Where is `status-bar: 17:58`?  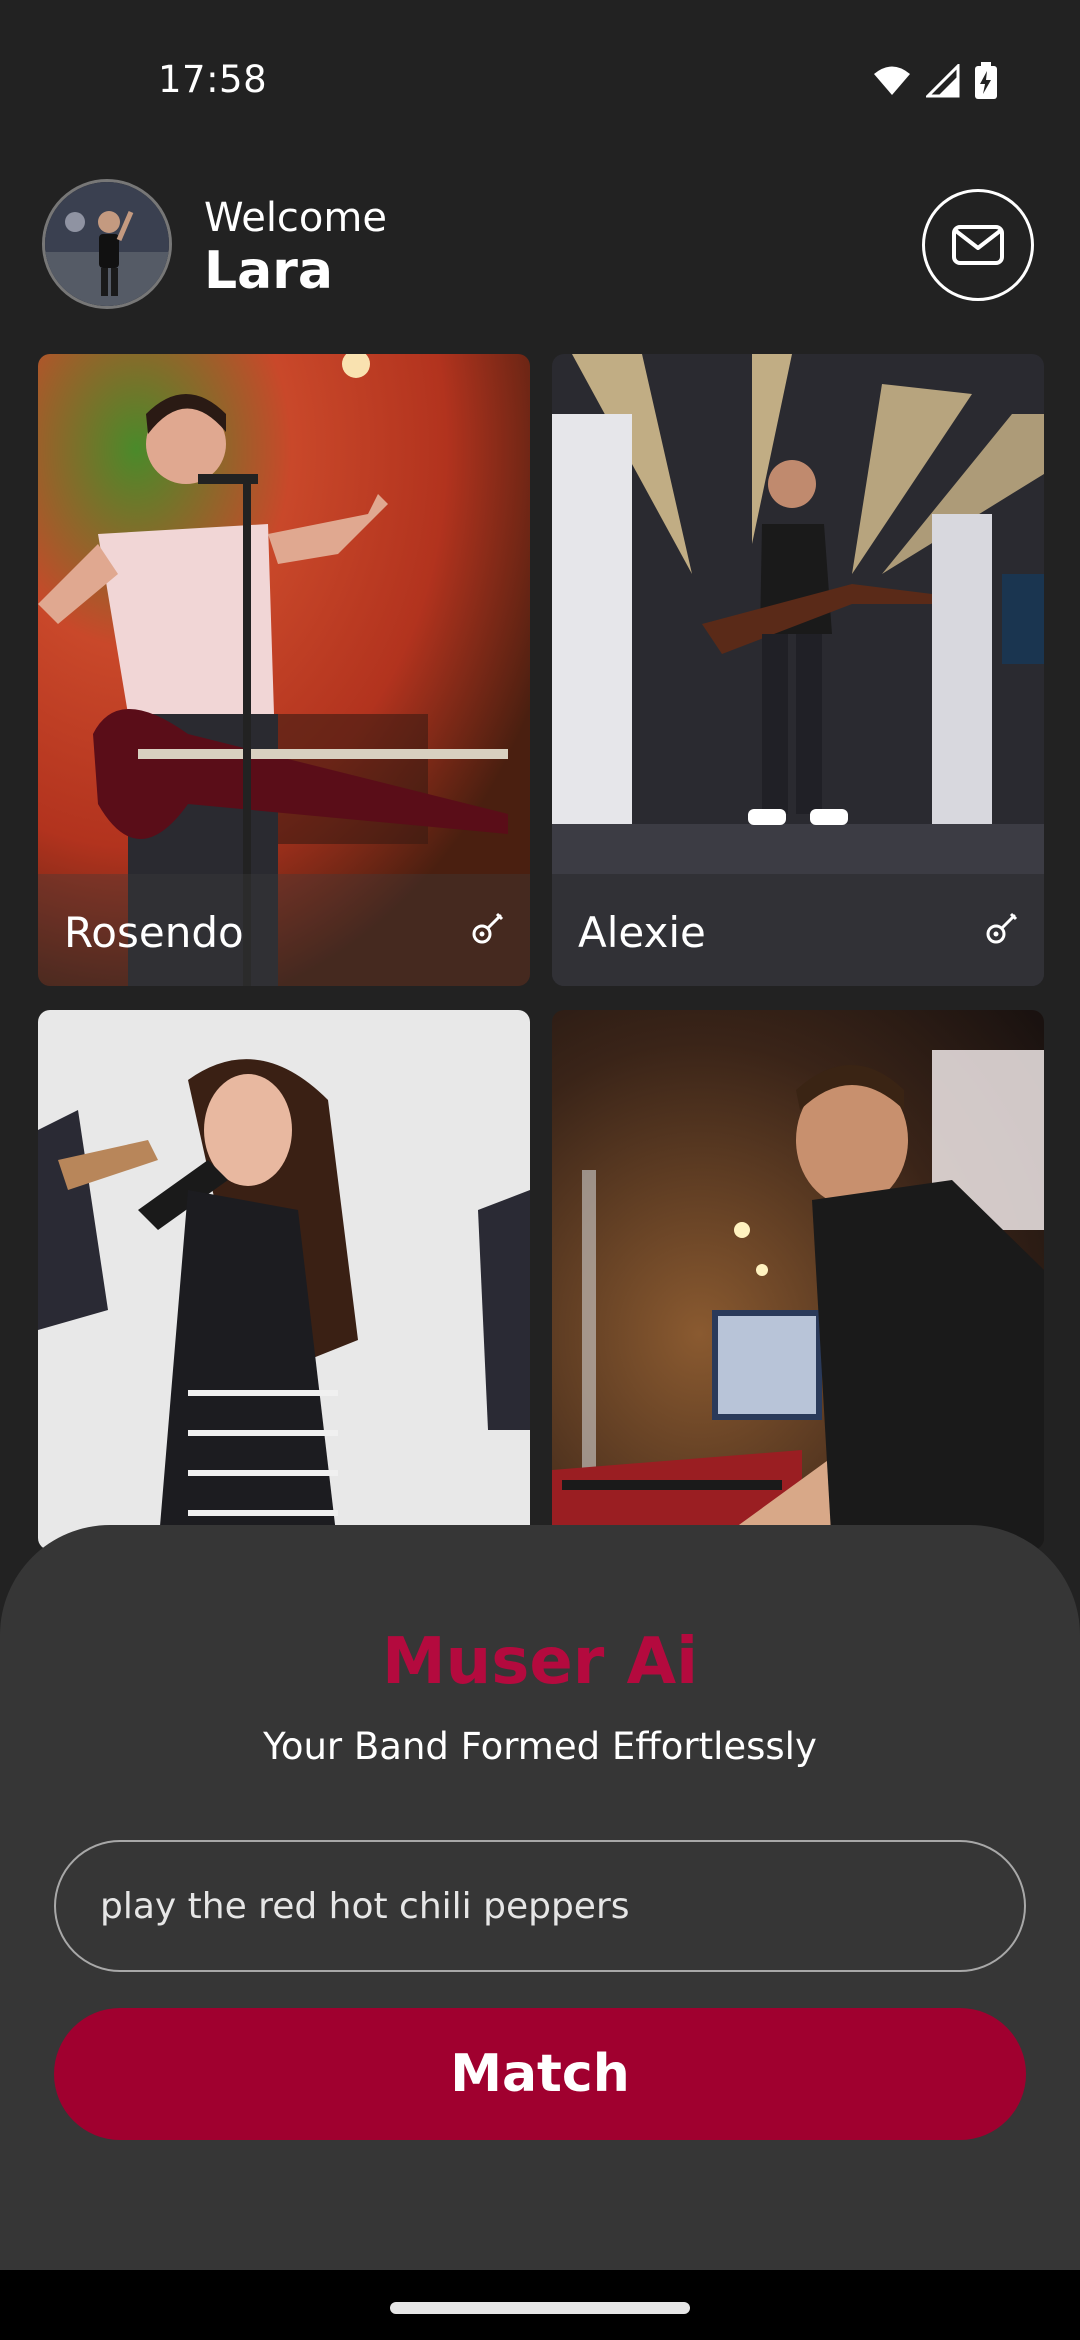
status-bar: 17:58 is located at coordinates (540, 80).